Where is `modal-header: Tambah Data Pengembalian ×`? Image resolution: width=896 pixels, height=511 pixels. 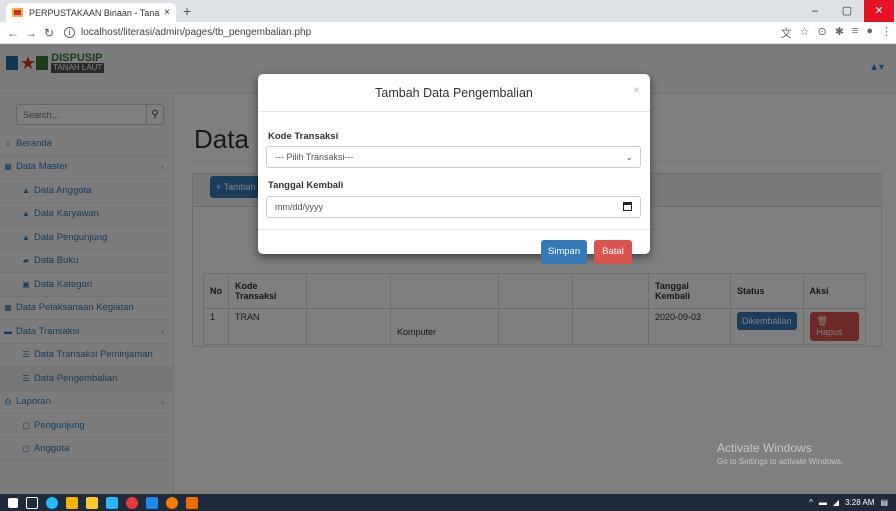
modal-header: Tambah Data Pengembalian × is located at coordinates (454, 93).